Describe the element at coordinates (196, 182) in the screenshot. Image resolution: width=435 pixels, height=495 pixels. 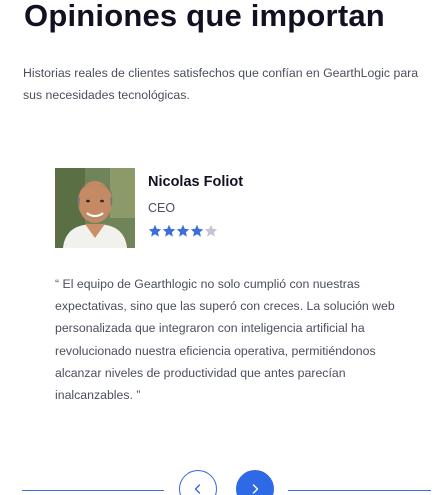
I see `customer-name: Nicolas Foliot` at that location.